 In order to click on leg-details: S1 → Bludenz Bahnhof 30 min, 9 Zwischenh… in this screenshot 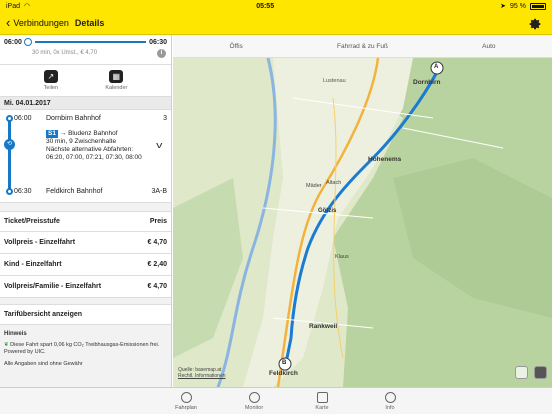, I will do `click(94, 146)`.